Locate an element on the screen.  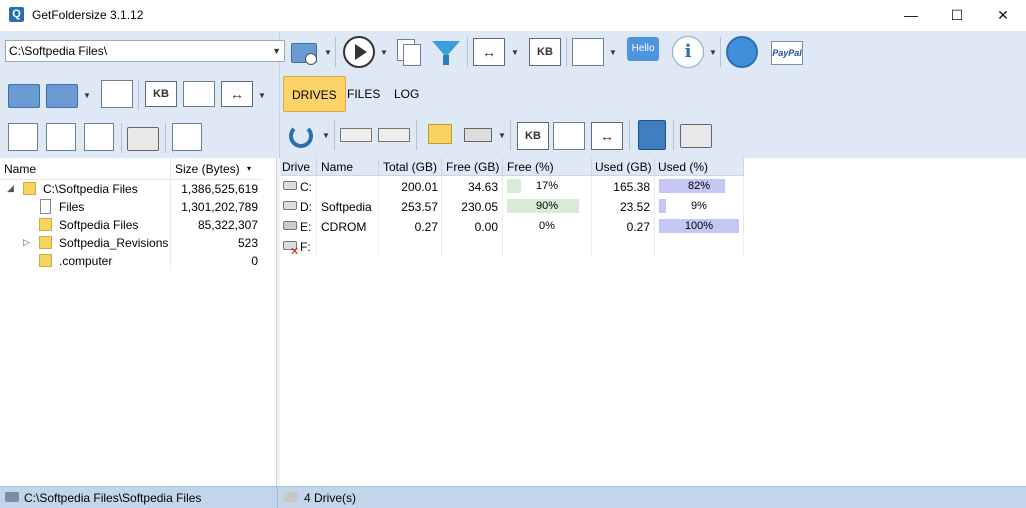
tree-col-name: Name is located at coordinates (20, 169).